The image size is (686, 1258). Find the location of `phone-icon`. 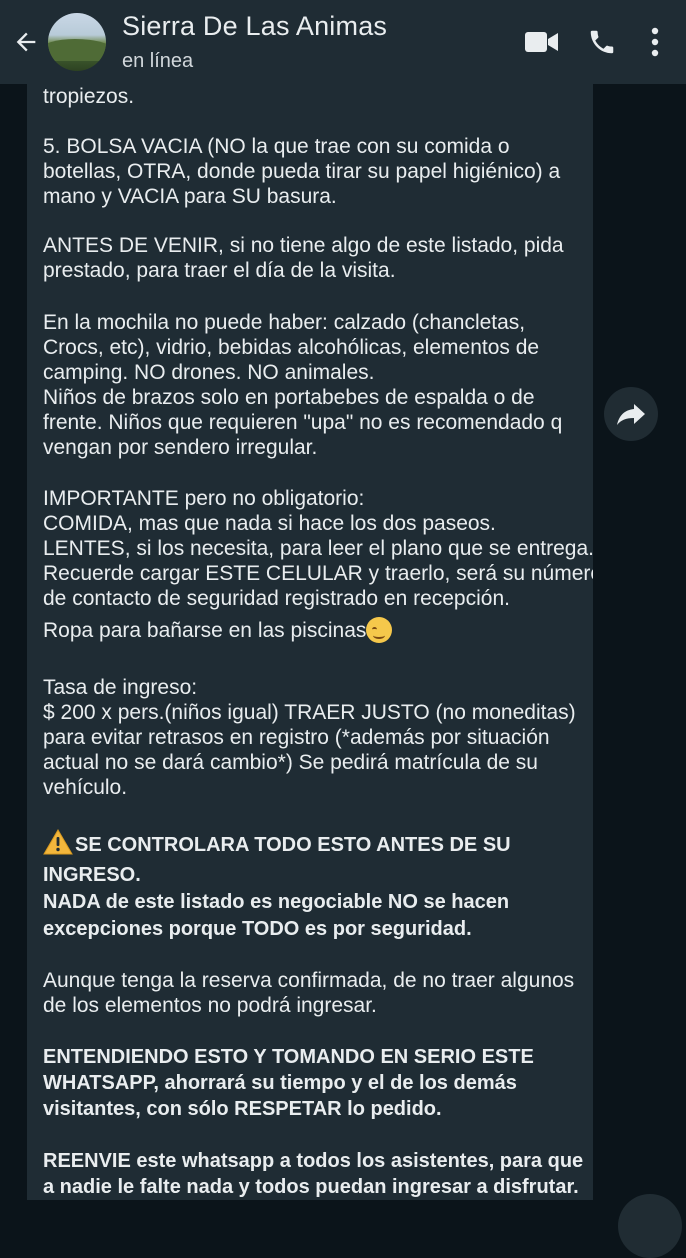

phone-icon is located at coordinates (602, 42).